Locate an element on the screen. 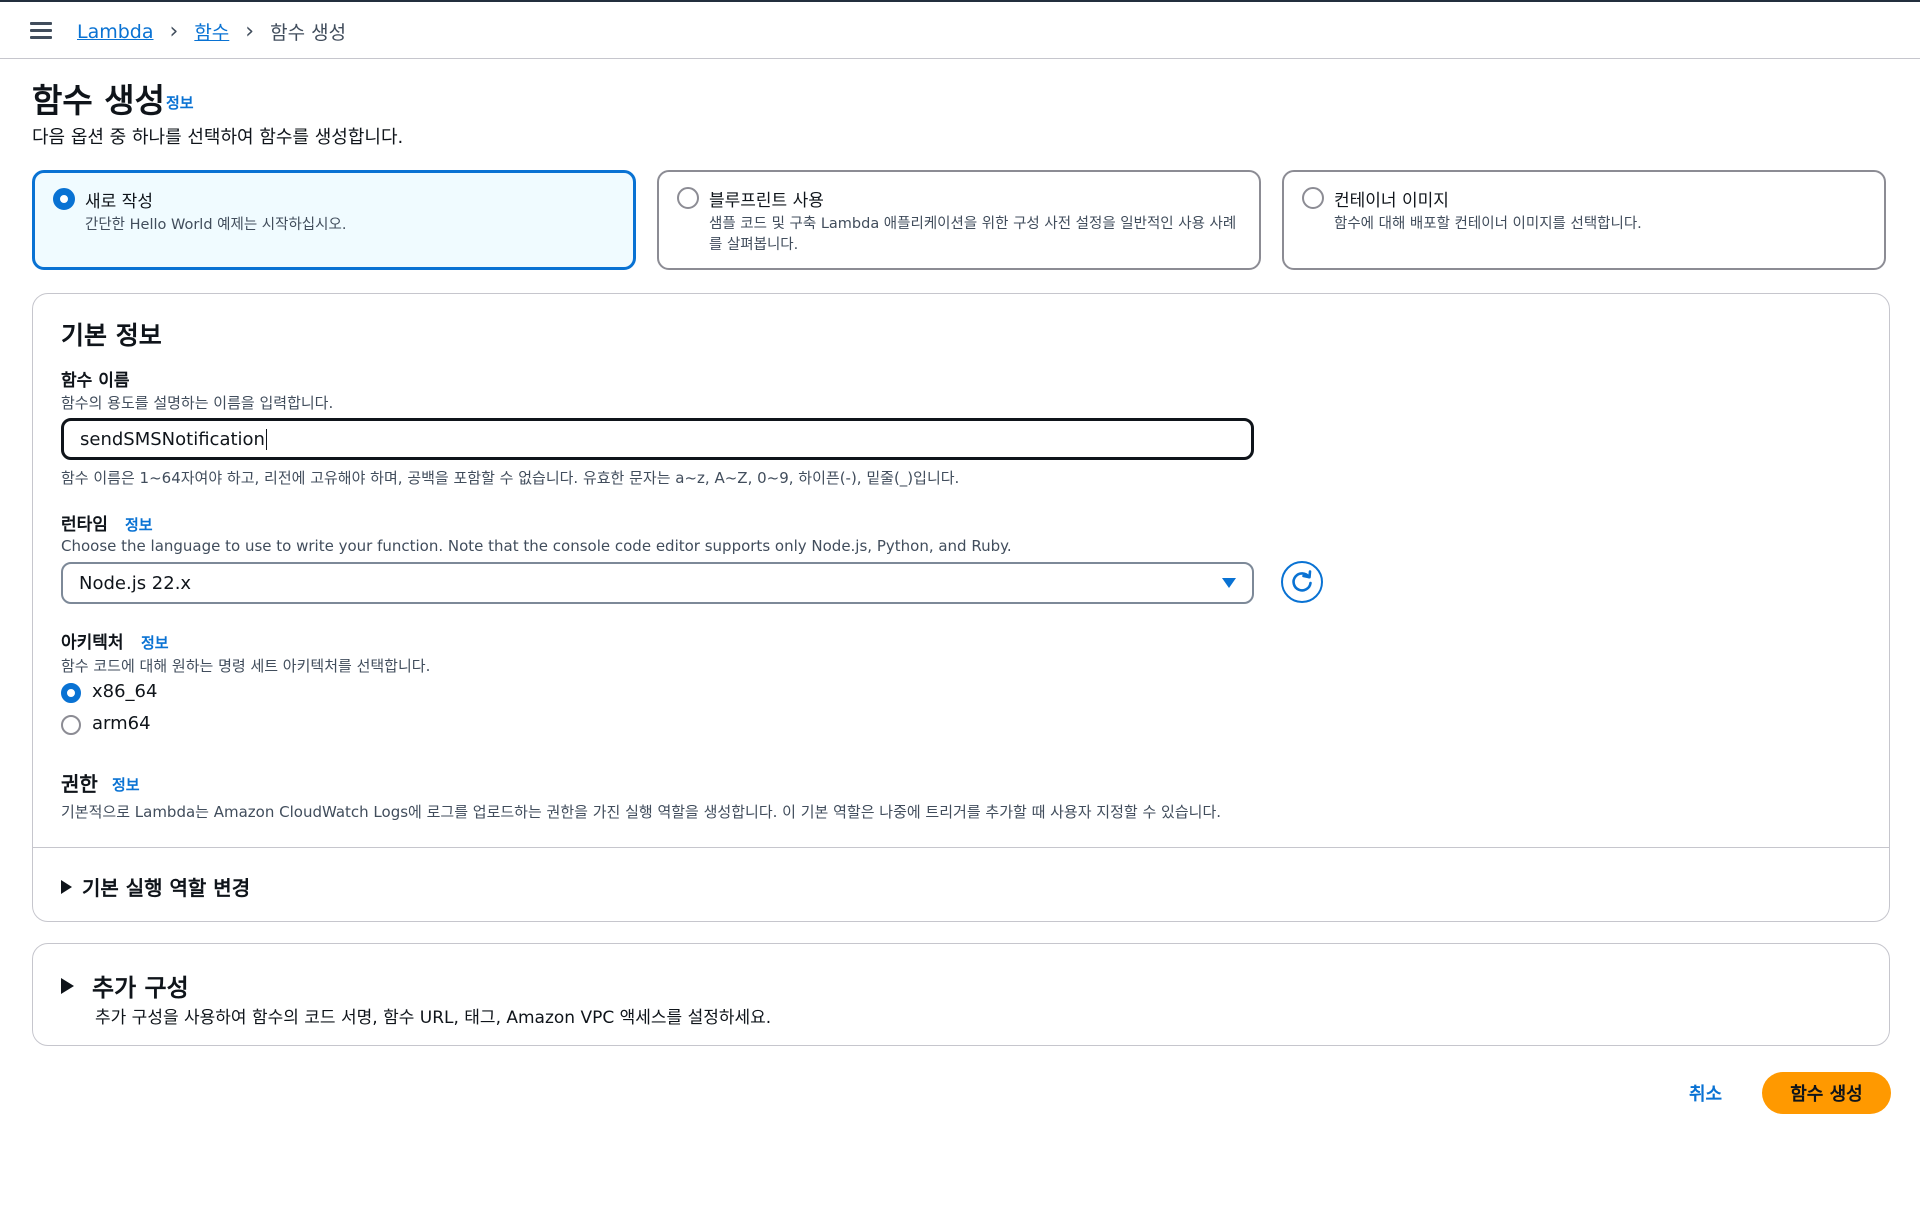 This screenshot has height=1232, width=1920. menu-icon is located at coordinates (41, 31).